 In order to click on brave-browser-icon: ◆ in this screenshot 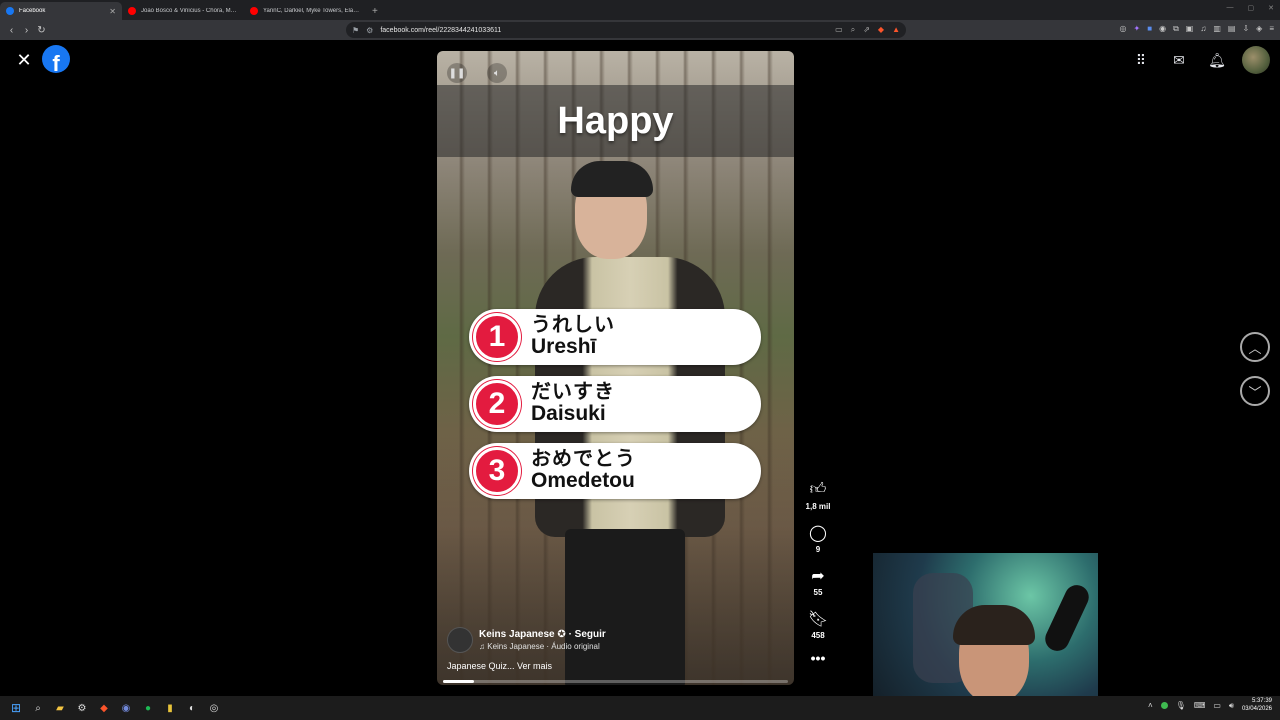, I will do `click(104, 708)`.